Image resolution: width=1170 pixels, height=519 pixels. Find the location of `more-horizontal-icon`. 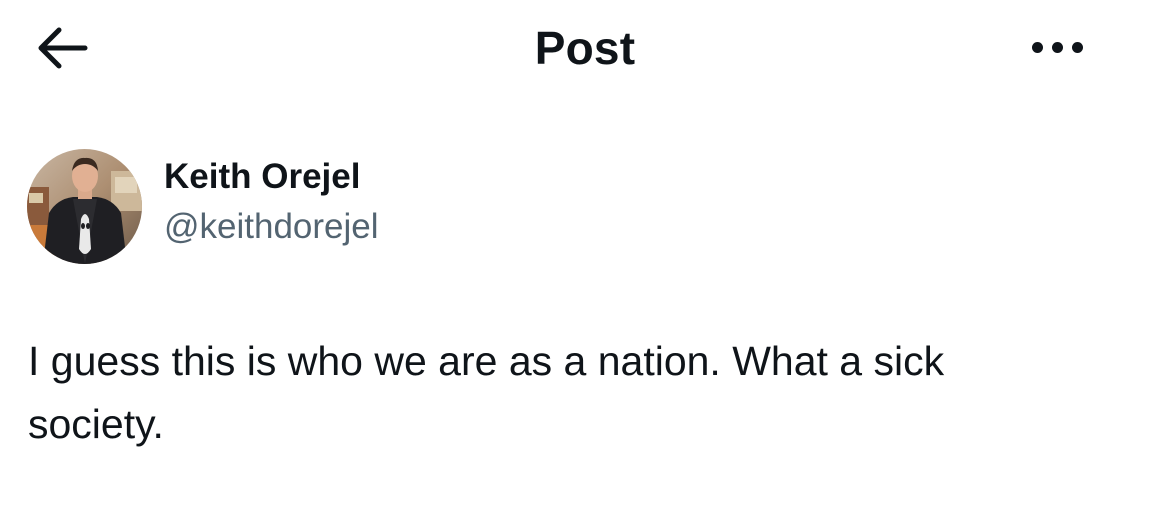

more-horizontal-icon is located at coordinates (1037, 47).